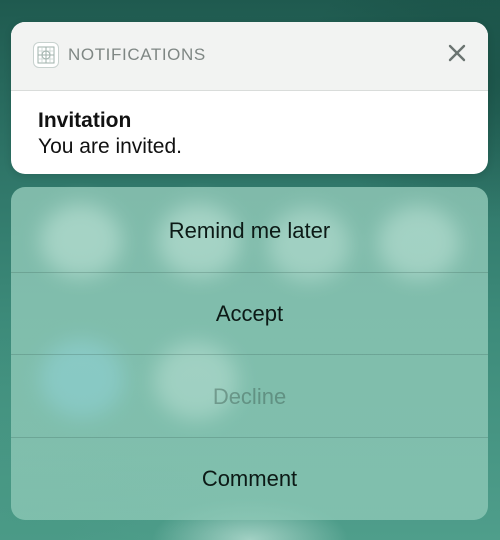  What do you see at coordinates (137, 54) in the screenshot?
I see `app-name: NOTIFICATIONS` at bounding box center [137, 54].